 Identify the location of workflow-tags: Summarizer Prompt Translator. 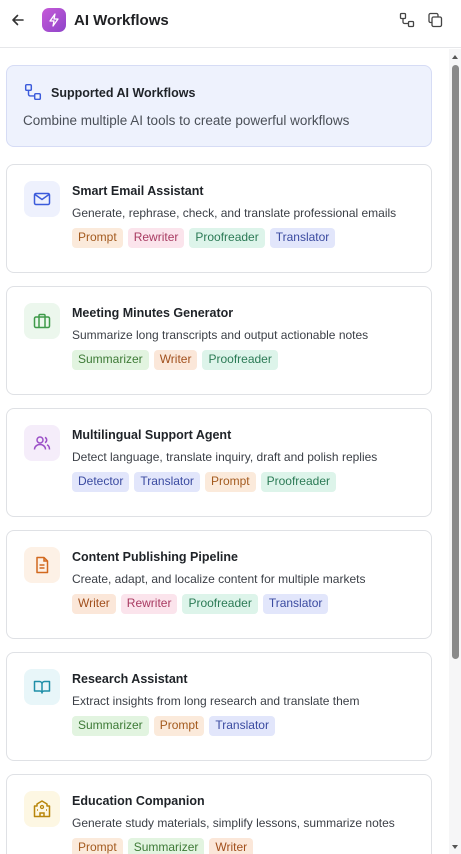
(173, 726).